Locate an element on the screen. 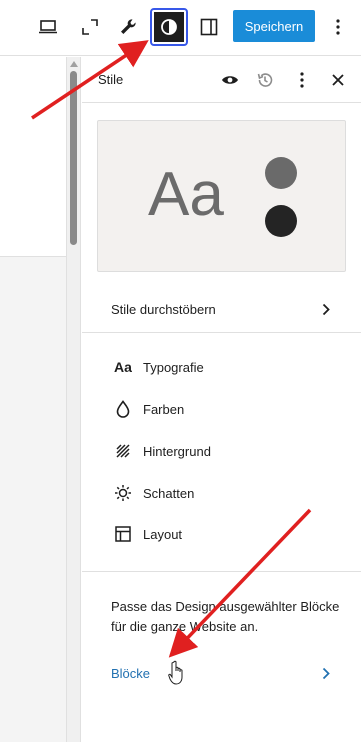 This screenshot has height=742, width=361. top-toolbar: Speichern is located at coordinates (180, 28).